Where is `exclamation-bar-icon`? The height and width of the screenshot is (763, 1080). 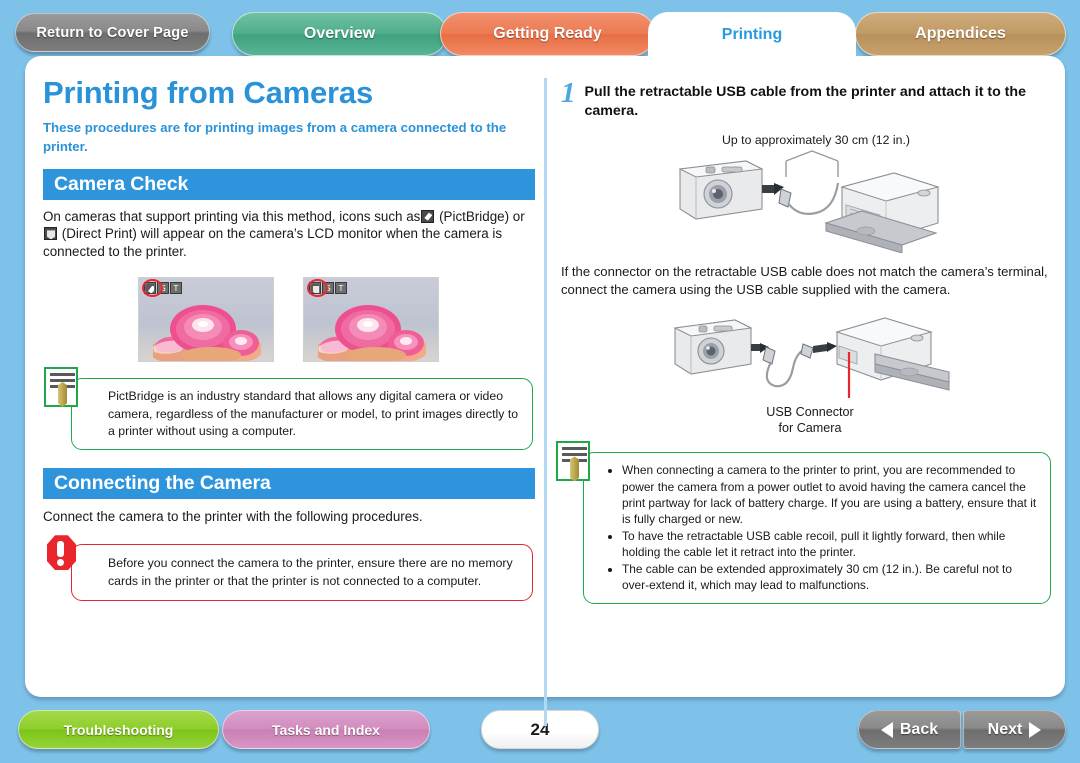
exclamation-bar-icon is located at coordinates (60, 549).